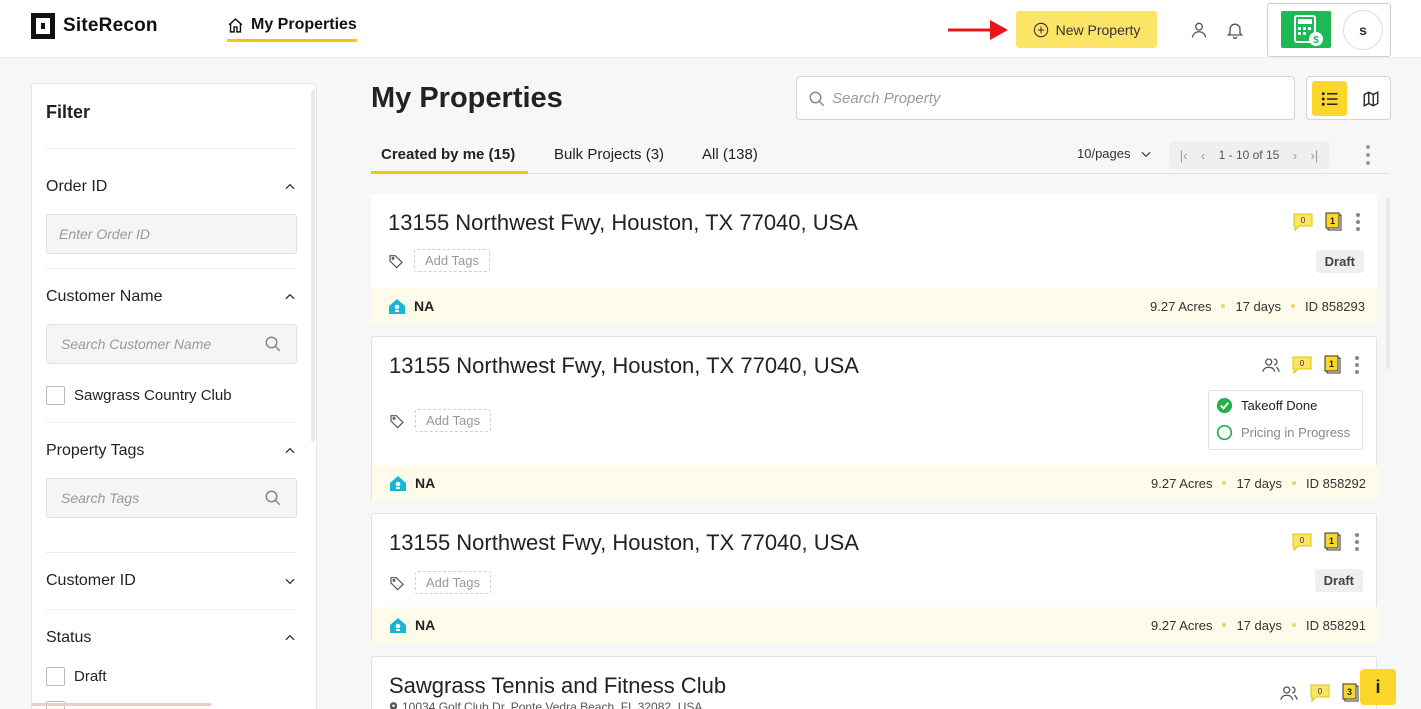 Image resolution: width=1421 pixels, height=709 pixels. Describe the element at coordinates (76, 676) in the screenshot. I see `status-option-draft: Draft` at that location.